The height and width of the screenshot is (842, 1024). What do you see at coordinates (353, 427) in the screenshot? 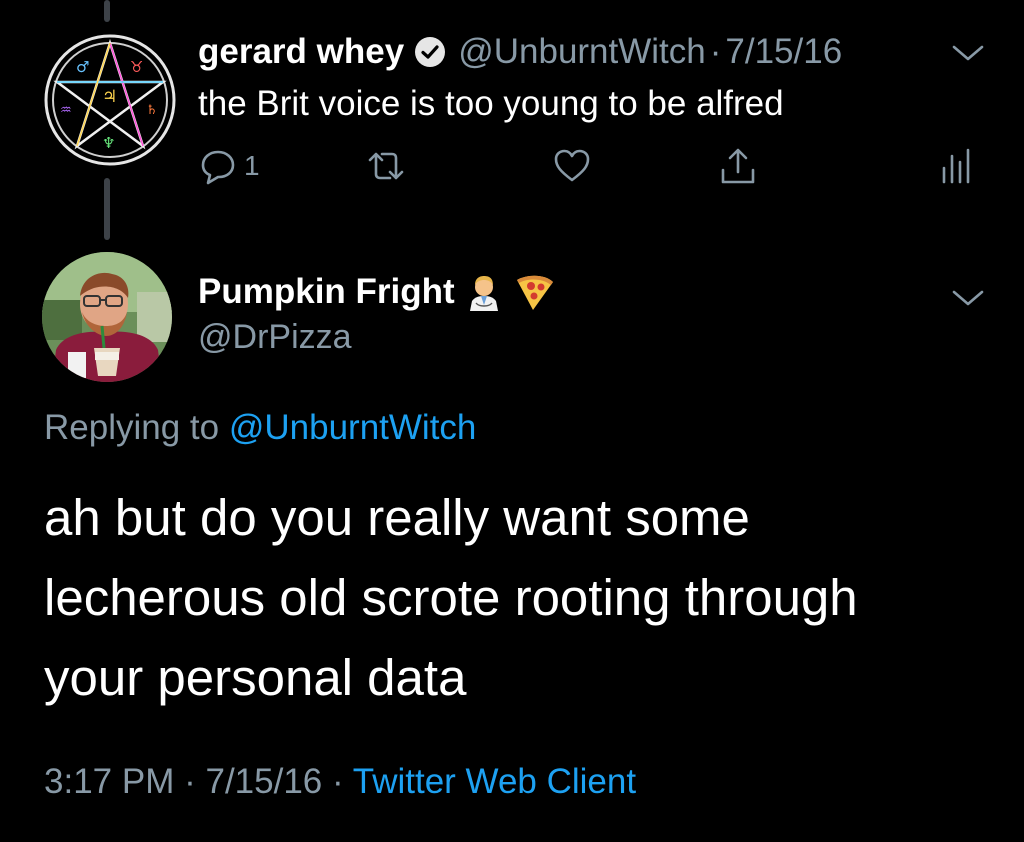
I see `replying-mention-link: @UnburntWitch` at bounding box center [353, 427].